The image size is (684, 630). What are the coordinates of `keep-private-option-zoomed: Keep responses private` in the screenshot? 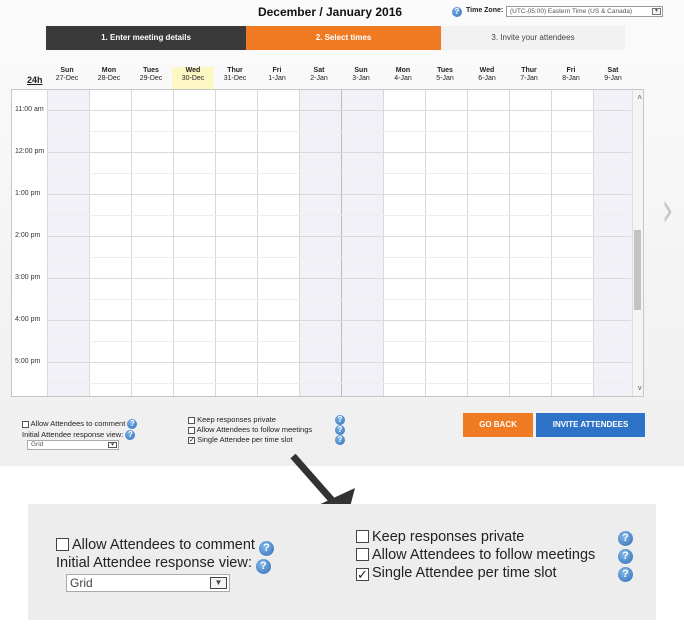 It's located at (440, 537).